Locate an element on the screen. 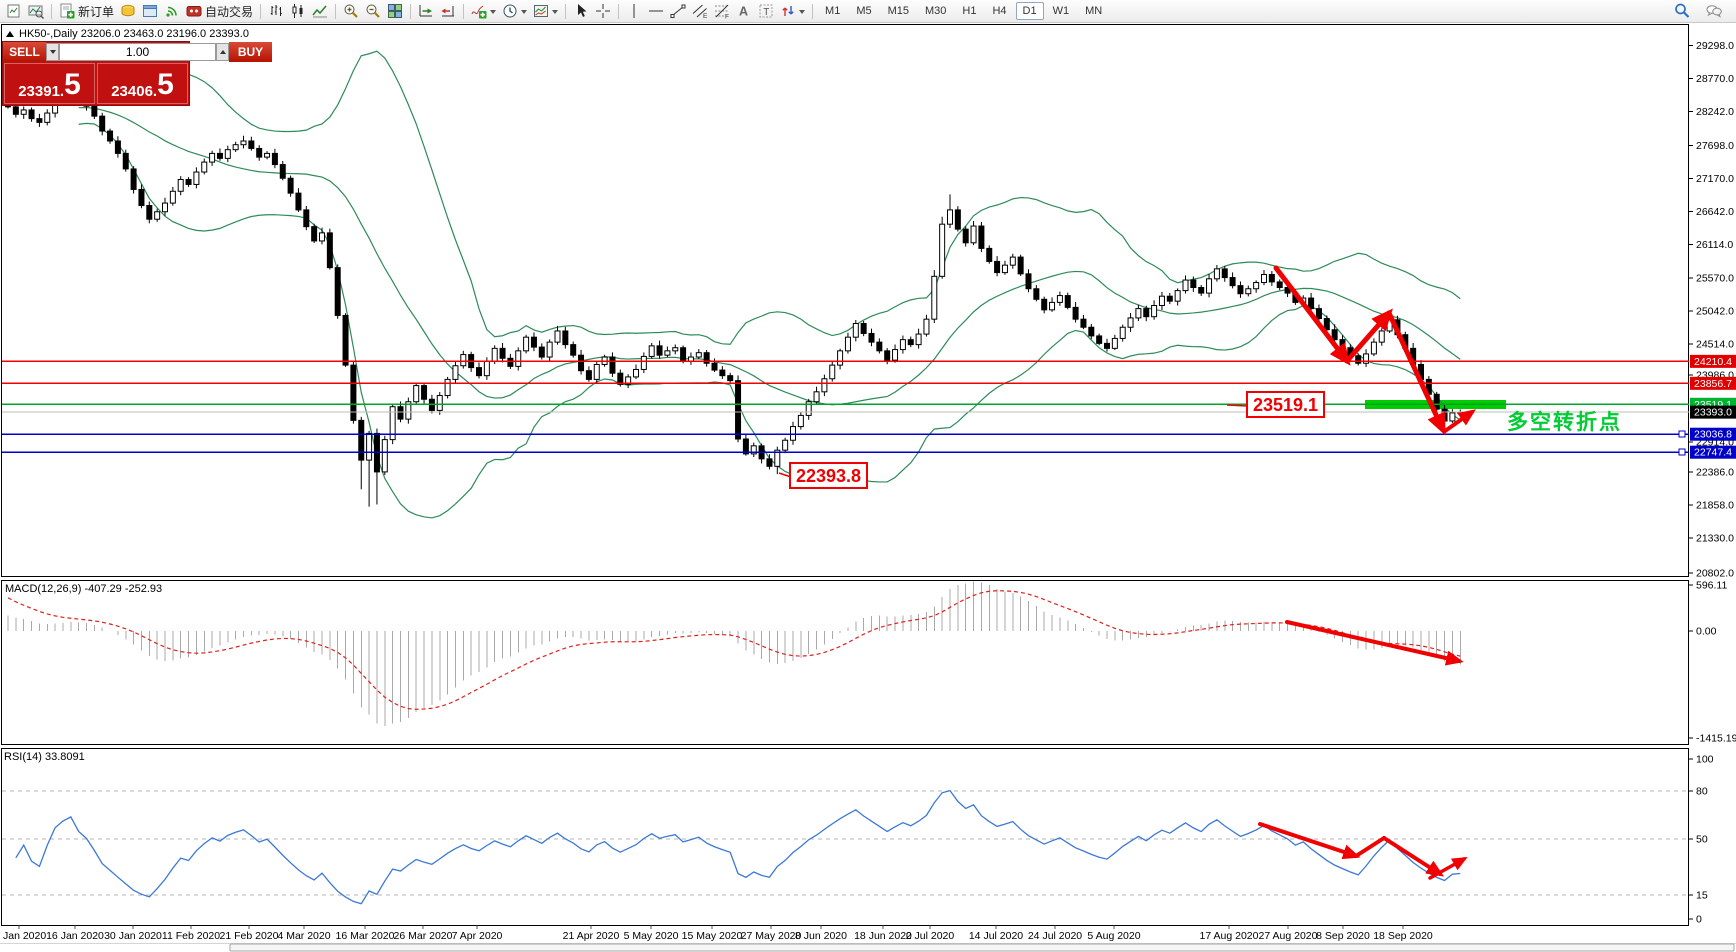 Image resolution: width=1736 pixels, height=952 pixels. signal-icon is located at coordinates (172, 11).